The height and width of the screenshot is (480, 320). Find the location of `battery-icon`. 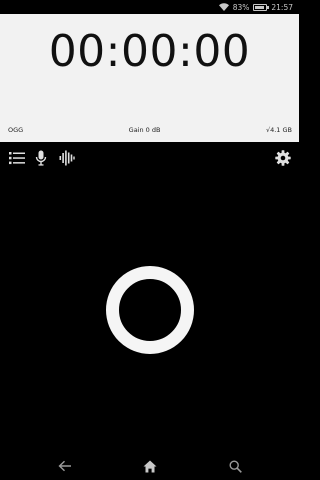

battery-icon is located at coordinates (261, 7).